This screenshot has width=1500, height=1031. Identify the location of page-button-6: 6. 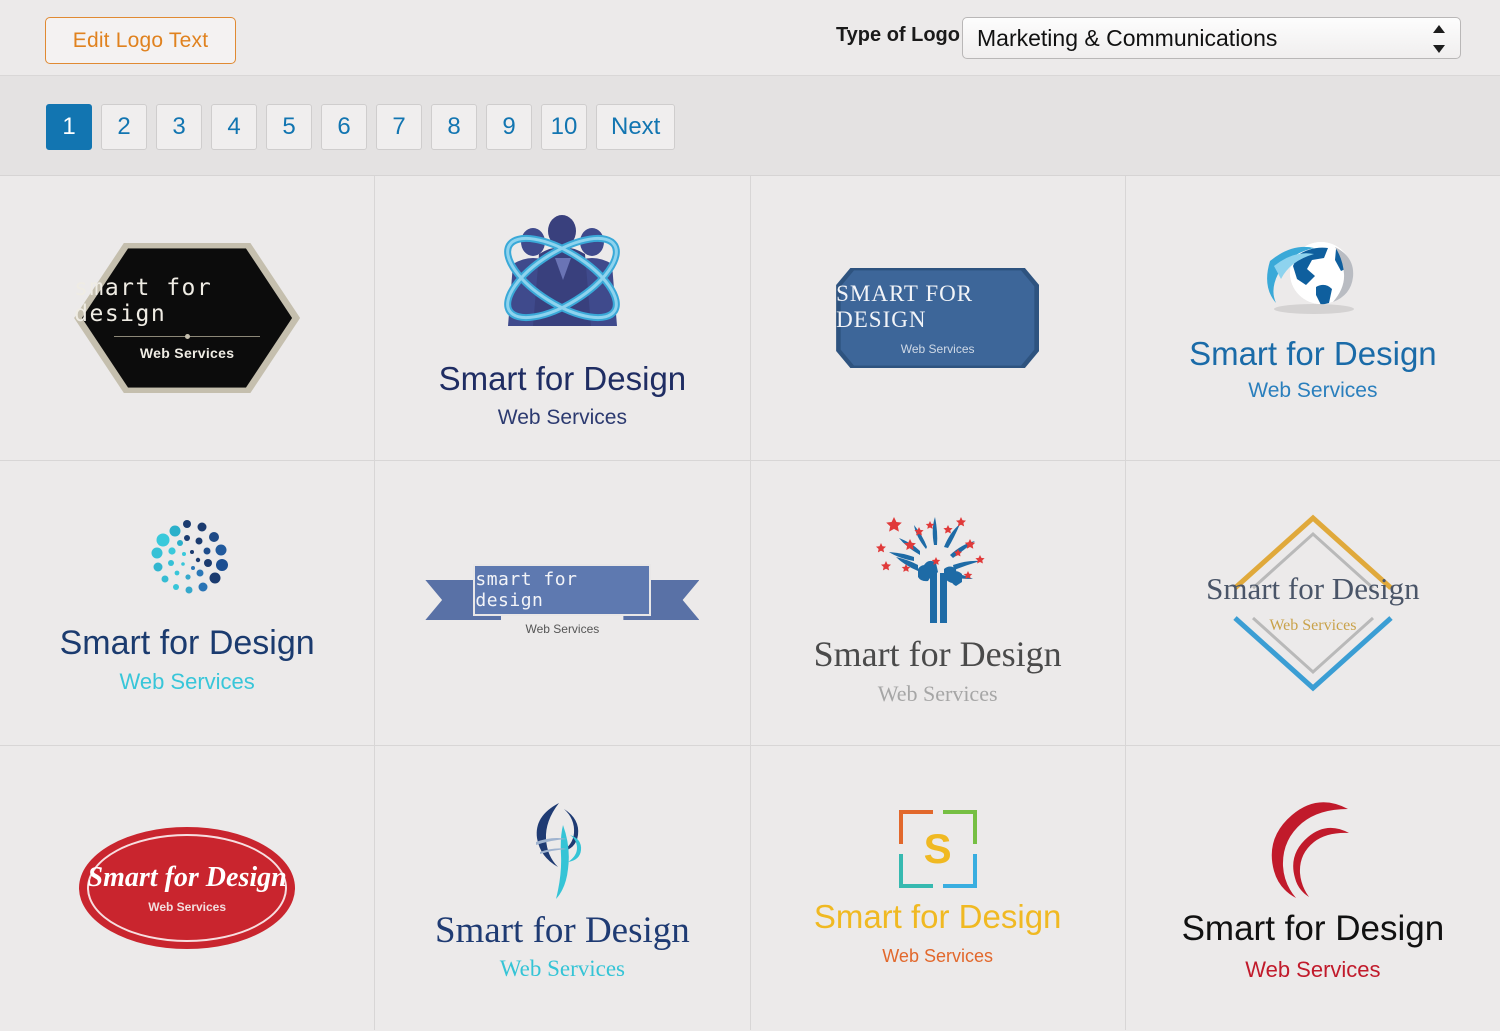
(344, 127).